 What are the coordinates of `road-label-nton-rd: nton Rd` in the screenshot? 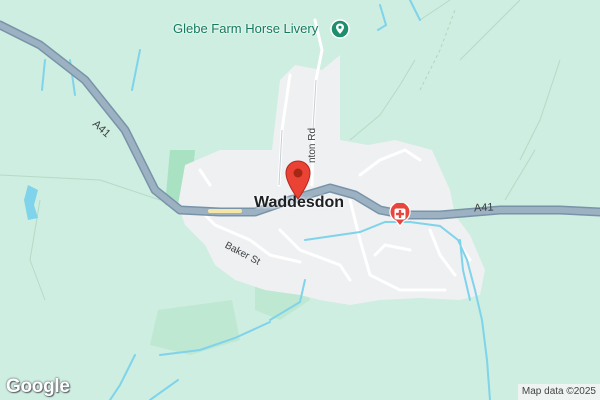 It's located at (312, 145).